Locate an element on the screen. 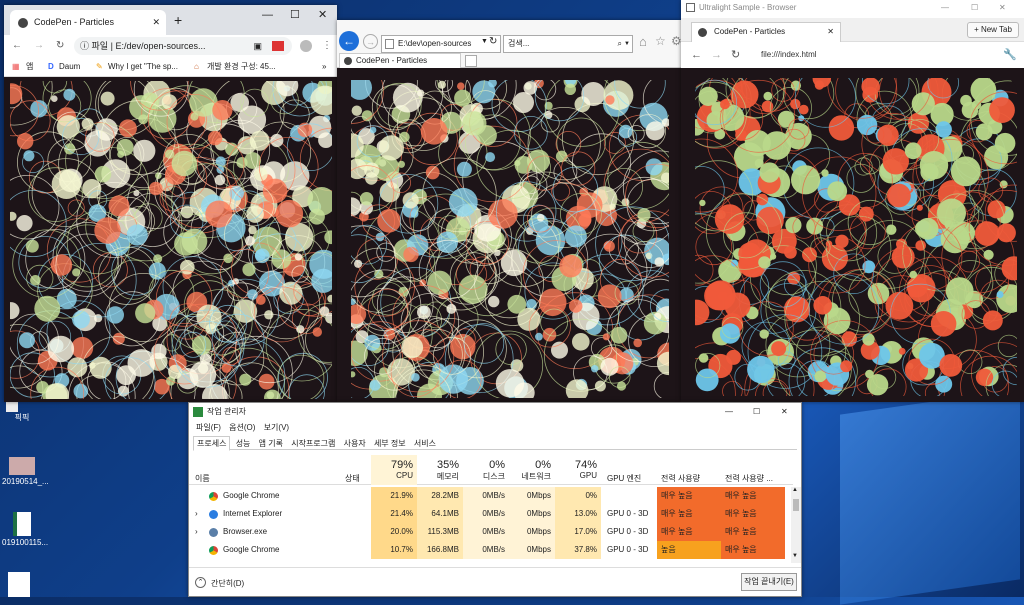  column-name: 이름 is located at coordinates (202, 478).